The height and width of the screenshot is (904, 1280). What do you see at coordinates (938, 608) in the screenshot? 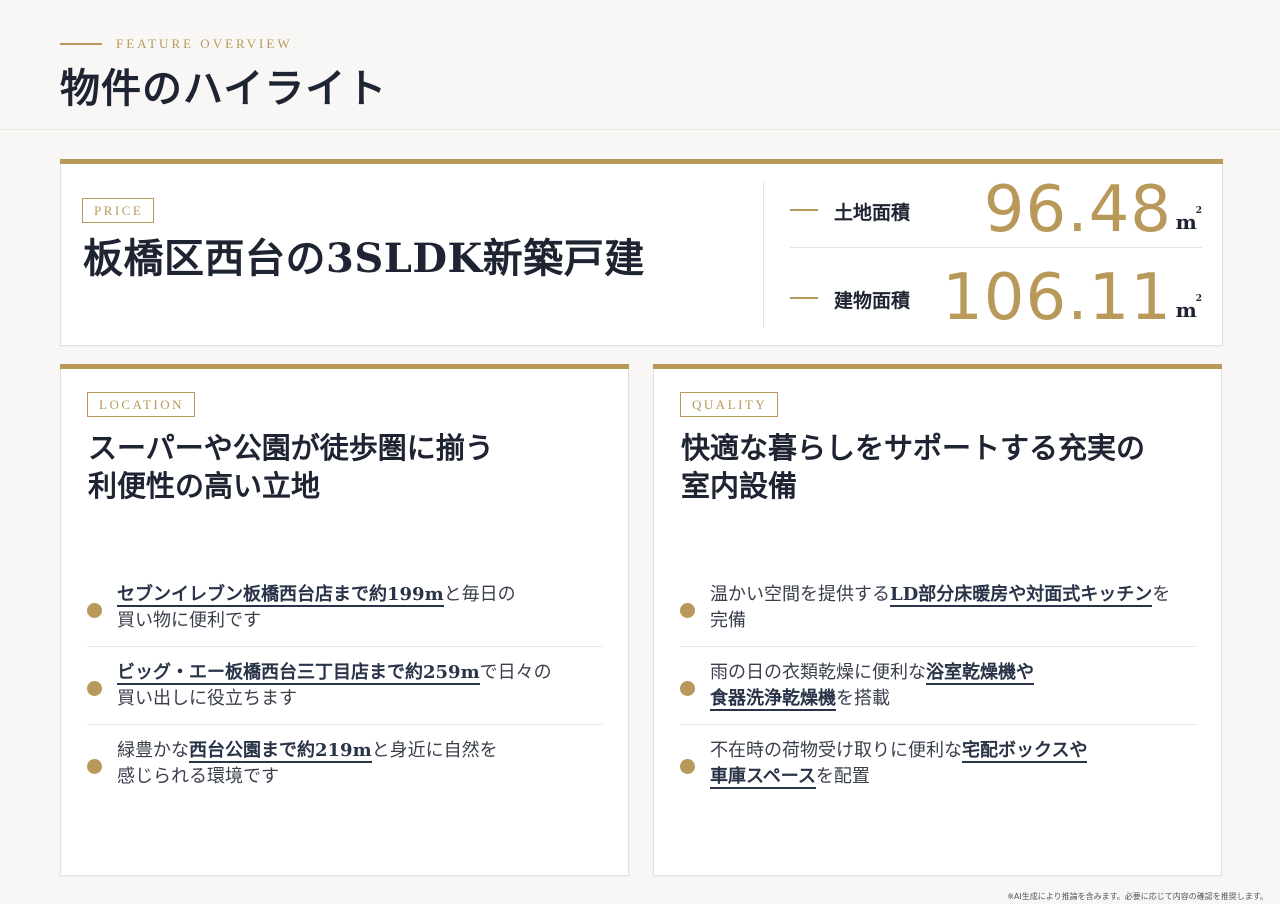
I see `list-item: 温かい空間を提供するLD部分床暖房や対面式キッチンを 完備` at bounding box center [938, 608].